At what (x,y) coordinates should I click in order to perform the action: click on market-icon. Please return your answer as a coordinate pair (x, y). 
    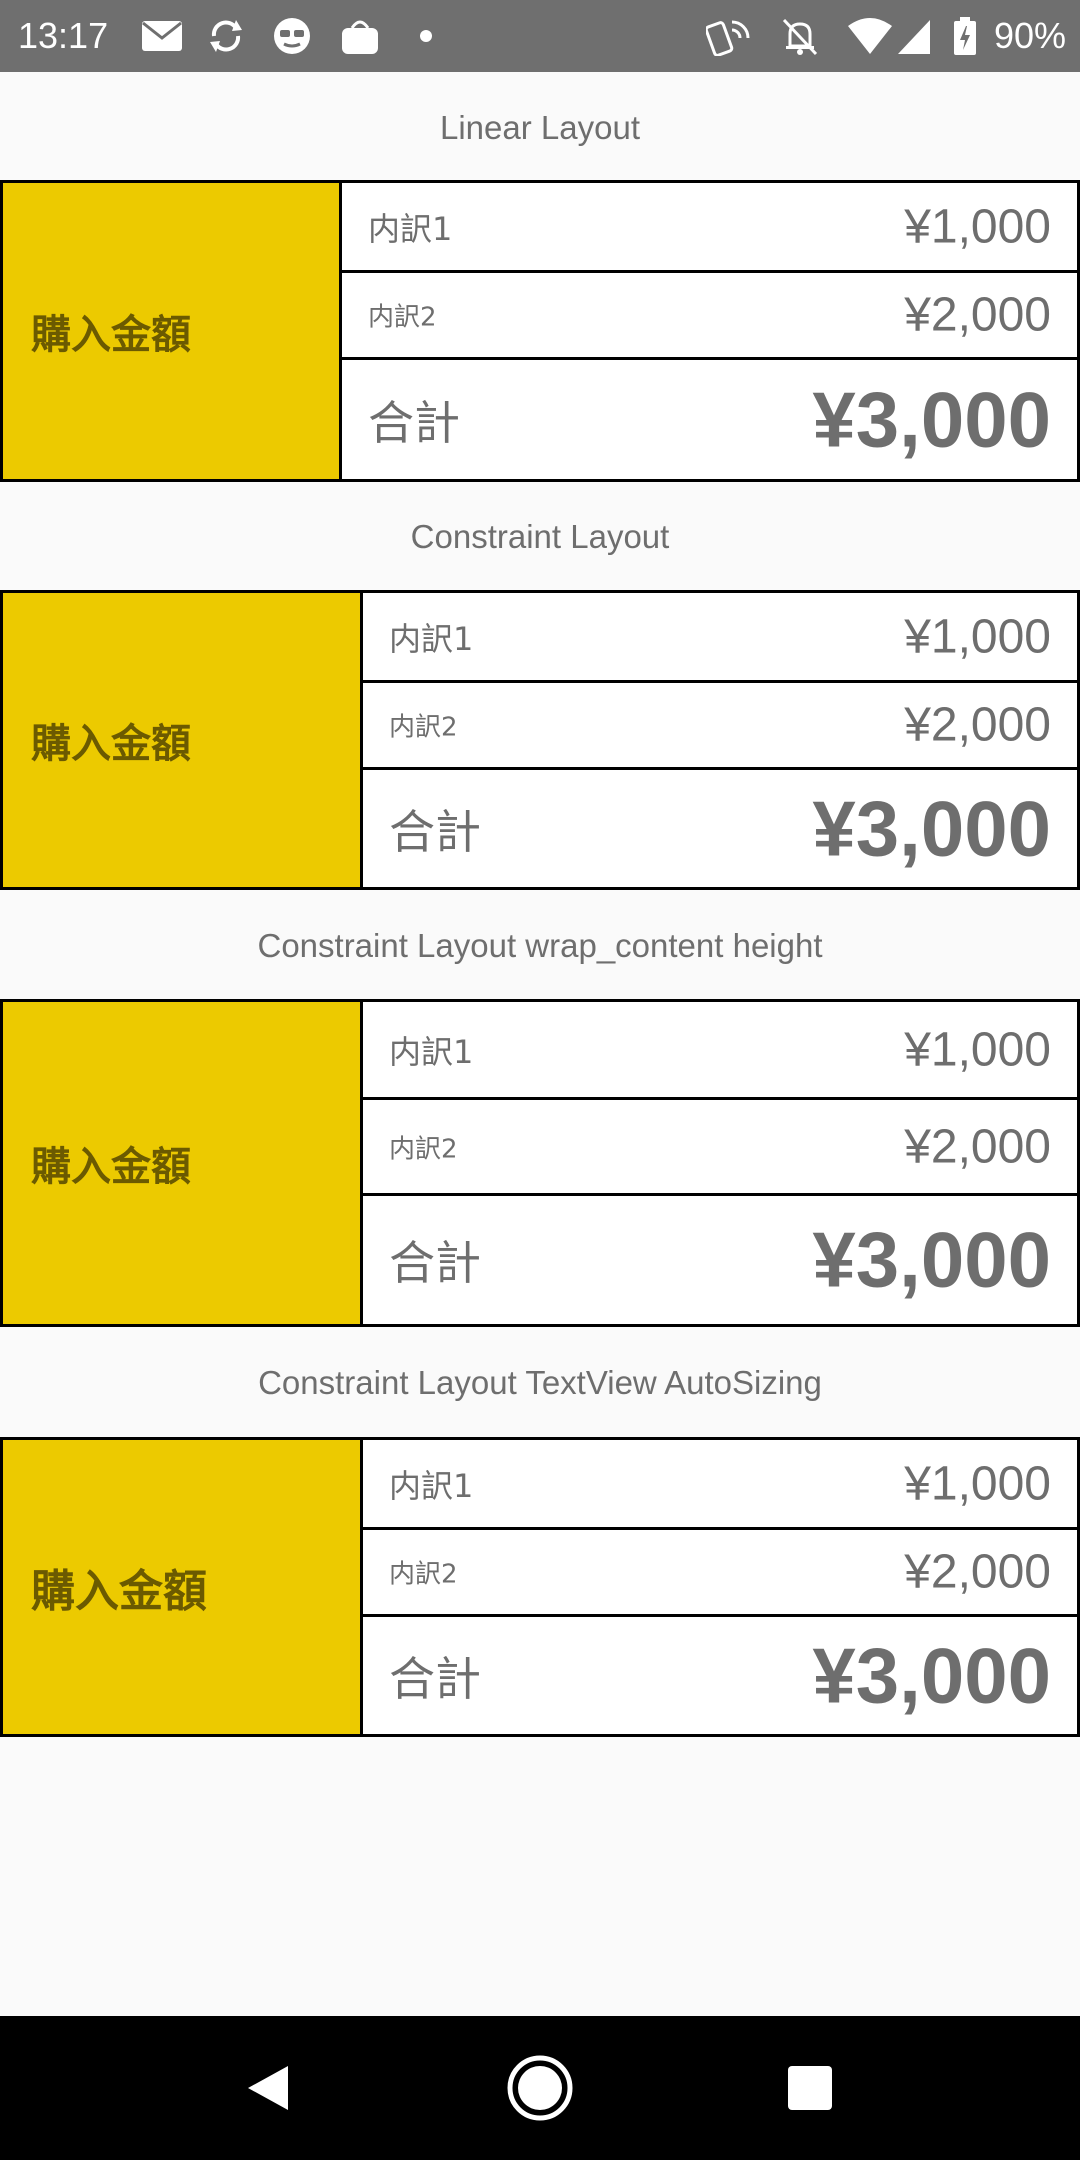
    Looking at the image, I should click on (360, 37).